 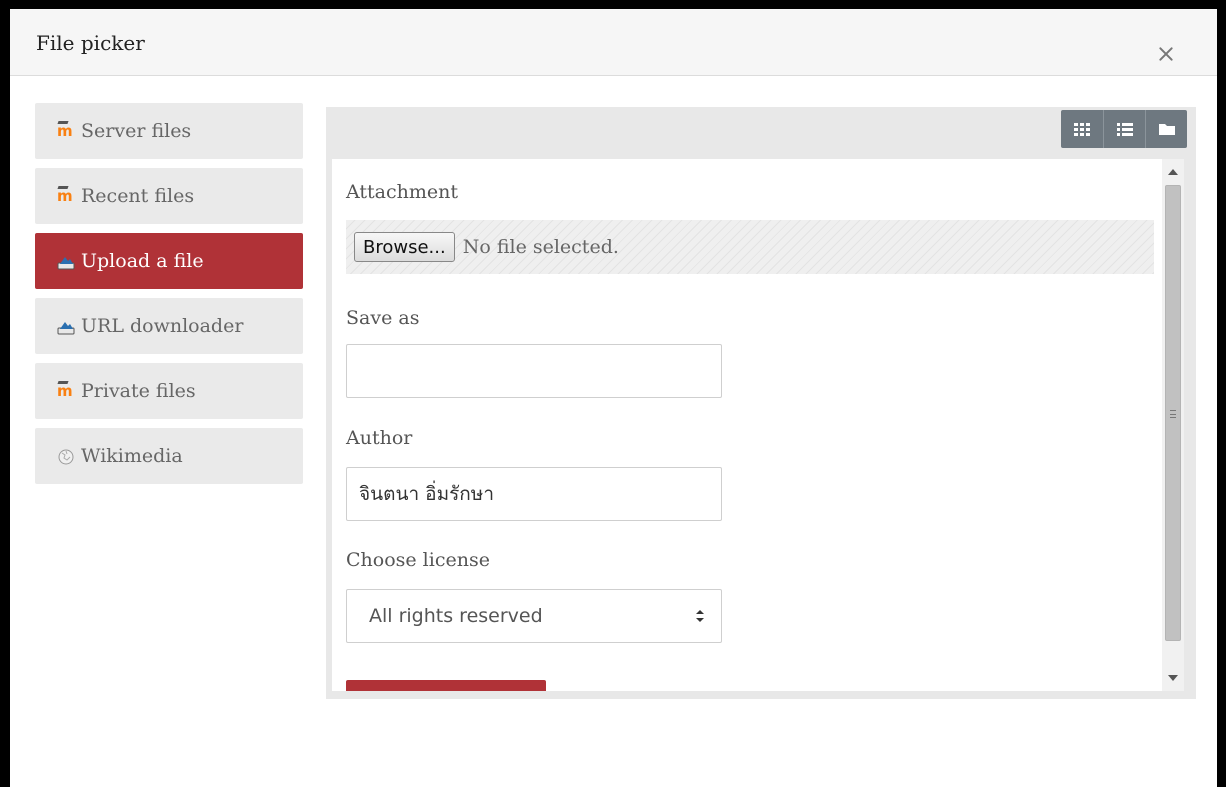 I want to click on repo-item-recent-files: m Recent files, so click(x=169, y=196).